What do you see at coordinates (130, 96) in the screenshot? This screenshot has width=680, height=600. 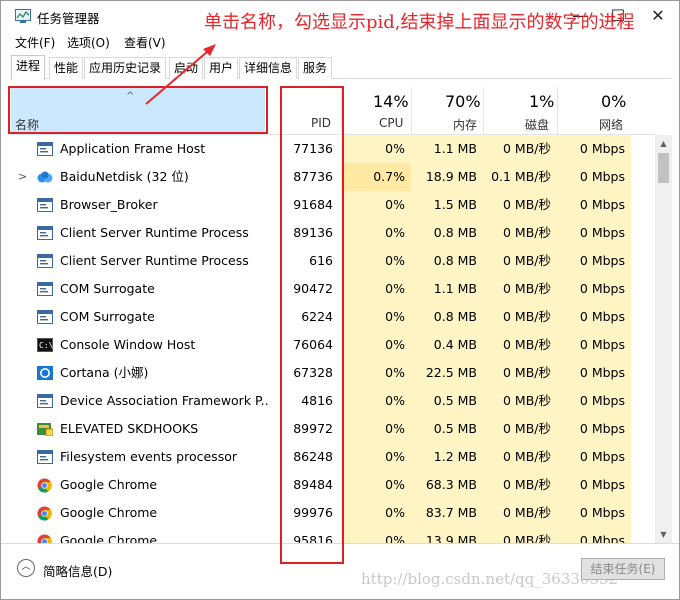 I see `sort-up-icon: ^` at bounding box center [130, 96].